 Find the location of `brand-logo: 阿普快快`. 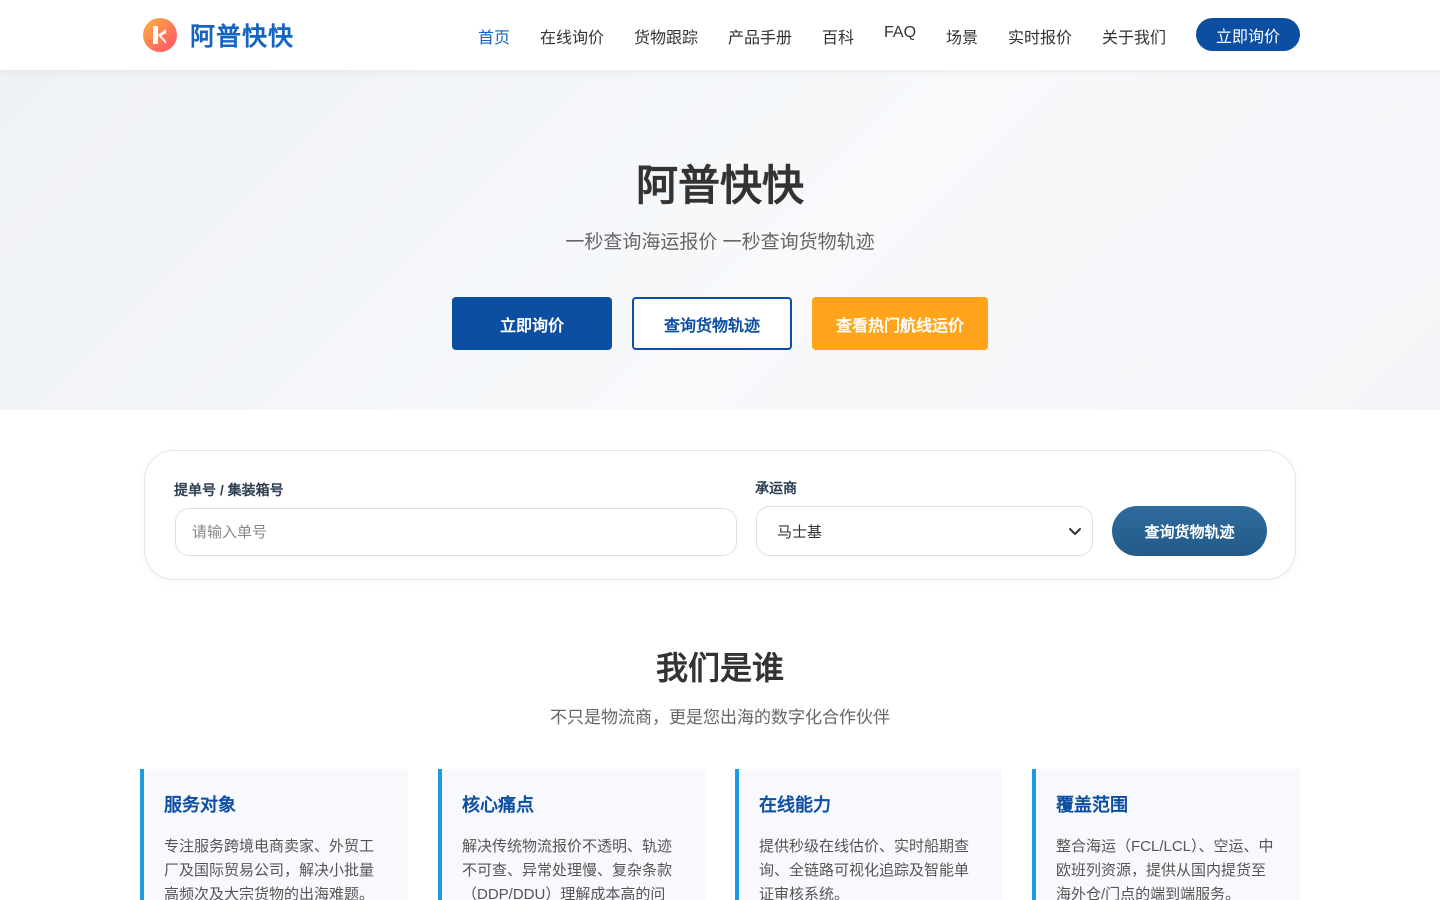

brand-logo: 阿普快快 is located at coordinates (218, 35).